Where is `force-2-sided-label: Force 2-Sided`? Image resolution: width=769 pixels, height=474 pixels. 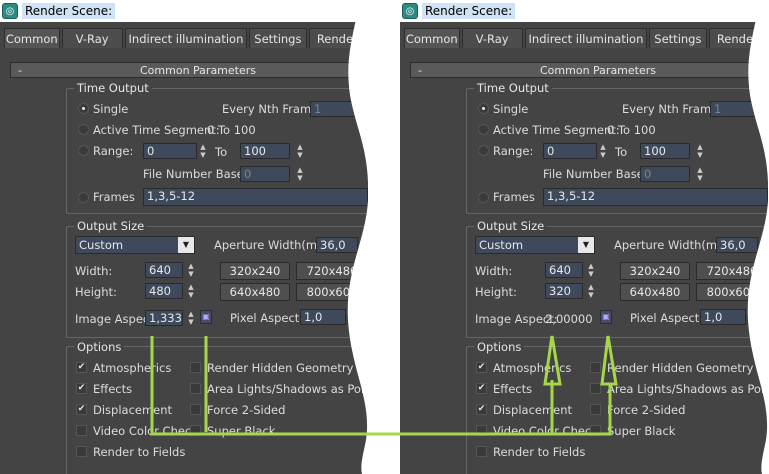 force-2-sided-label: Force 2-Sided is located at coordinates (246, 410).